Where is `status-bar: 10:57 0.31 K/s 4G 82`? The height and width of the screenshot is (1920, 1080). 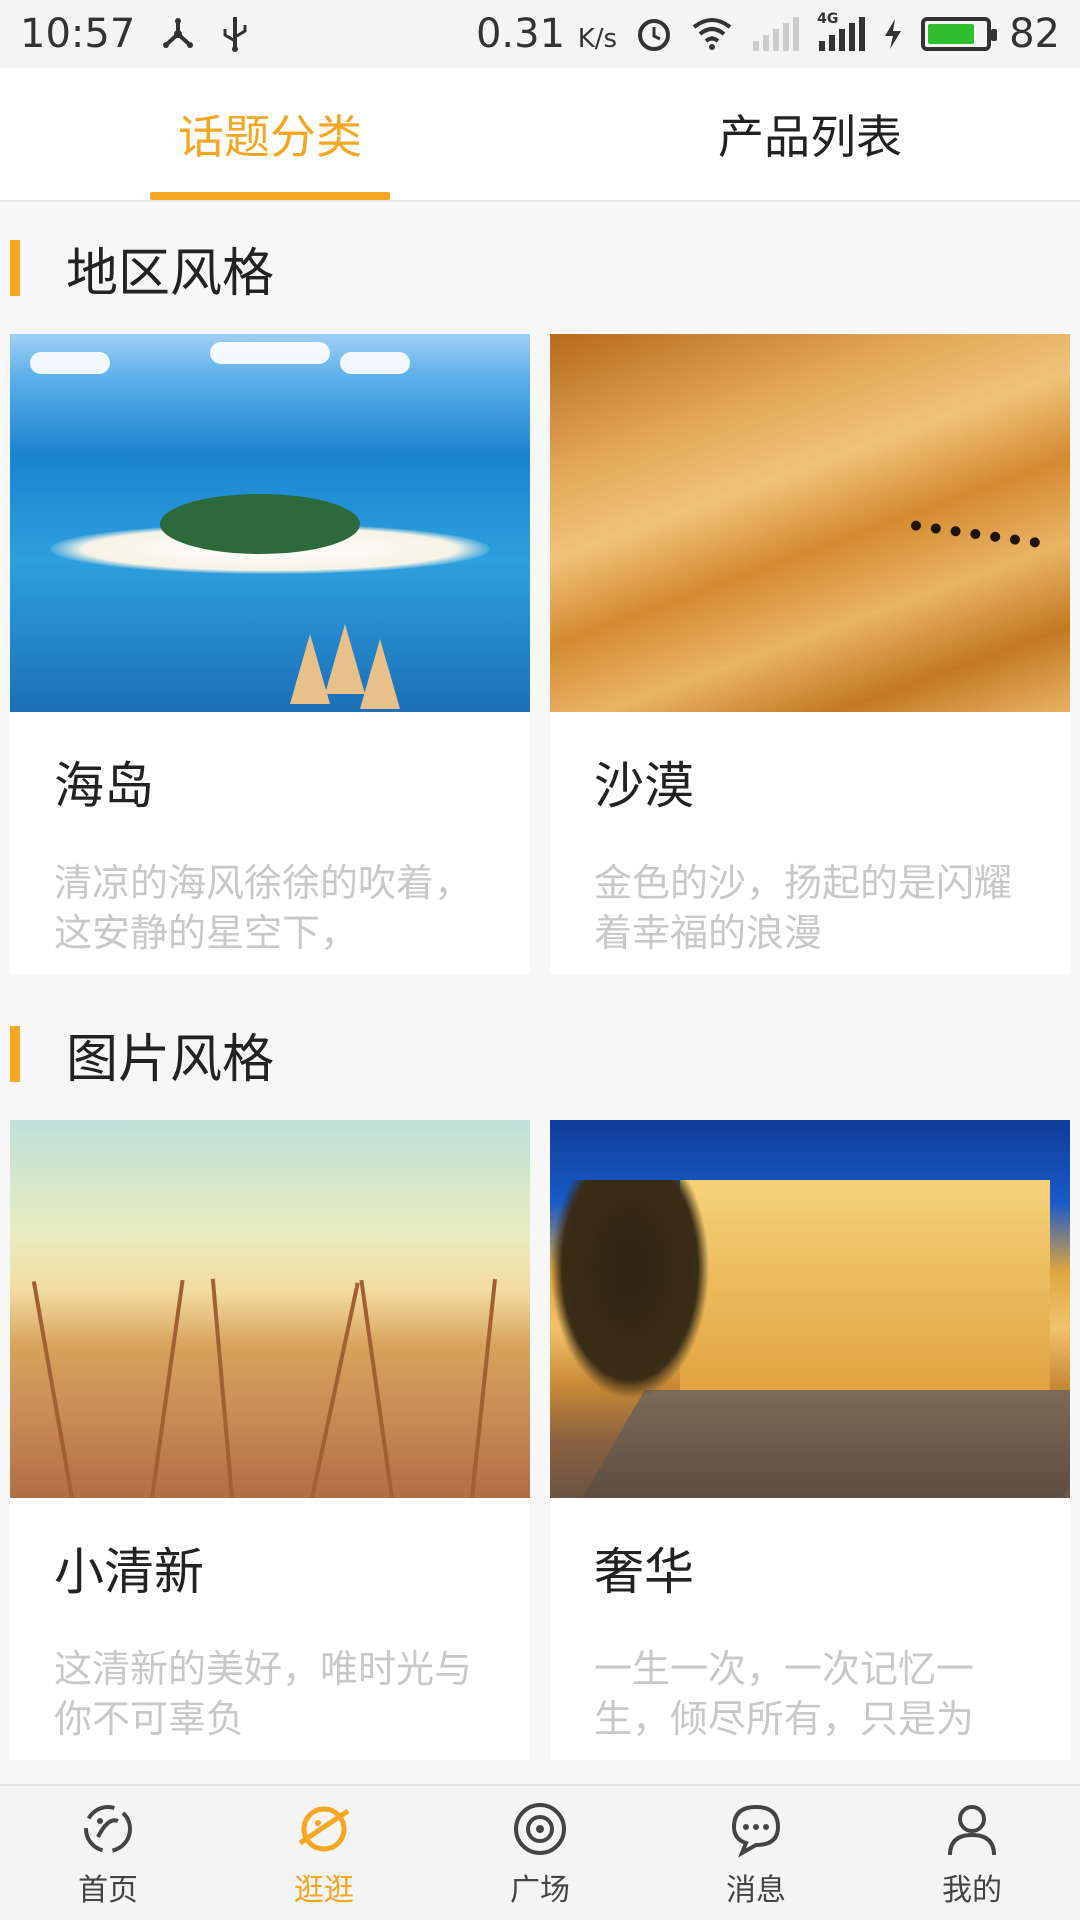 status-bar: 10:57 0.31 K/s 4G 82 is located at coordinates (540, 34).